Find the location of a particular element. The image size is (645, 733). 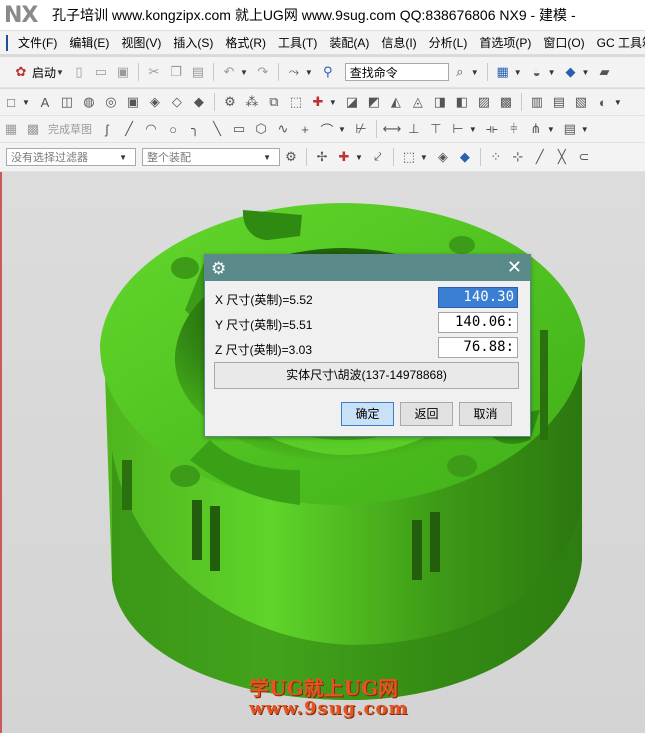

boss-icon: ▣ is located at coordinates (133, 102).